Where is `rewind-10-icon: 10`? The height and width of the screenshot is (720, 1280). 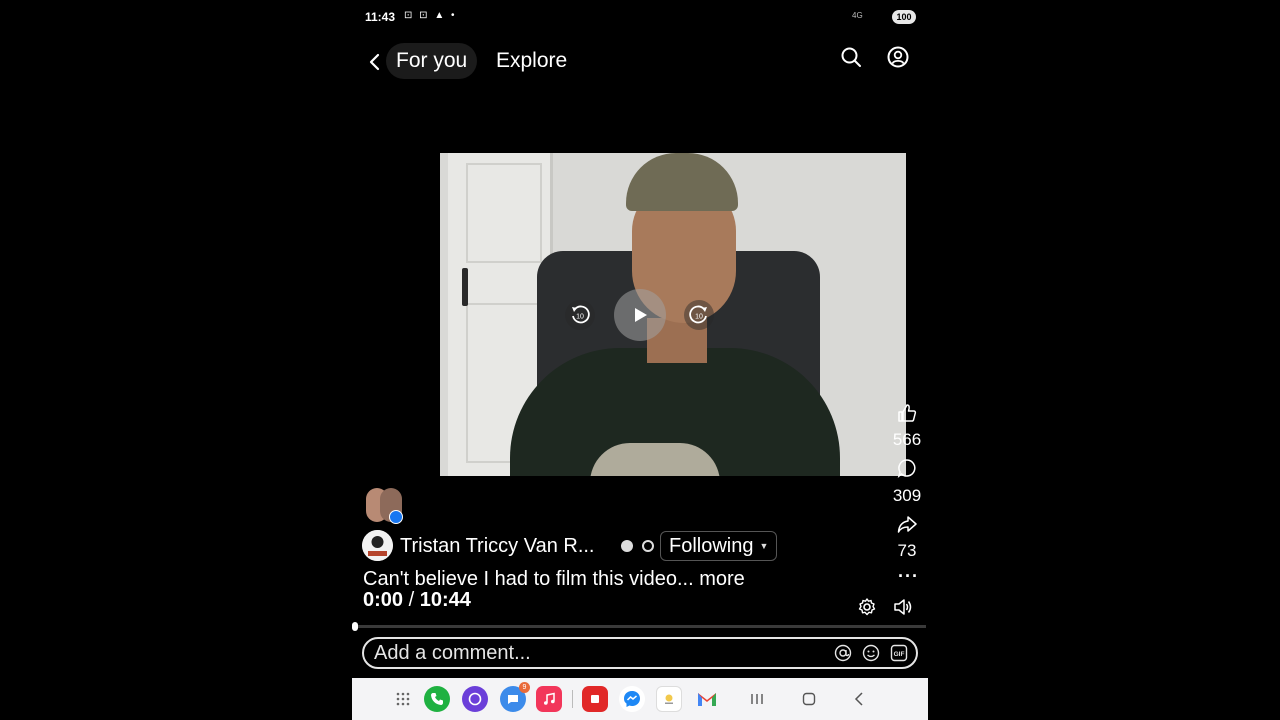
rewind-10-icon: 10 is located at coordinates (581, 314).